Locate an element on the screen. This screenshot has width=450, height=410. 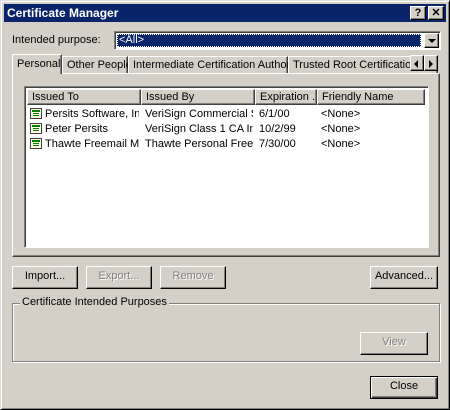
column-header-issued-to: Issued To is located at coordinates (84, 97).